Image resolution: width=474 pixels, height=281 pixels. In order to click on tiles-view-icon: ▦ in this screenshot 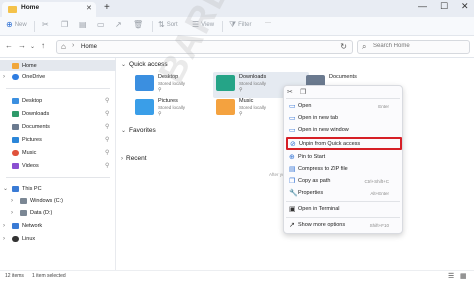, I will do `click(463, 276)`.